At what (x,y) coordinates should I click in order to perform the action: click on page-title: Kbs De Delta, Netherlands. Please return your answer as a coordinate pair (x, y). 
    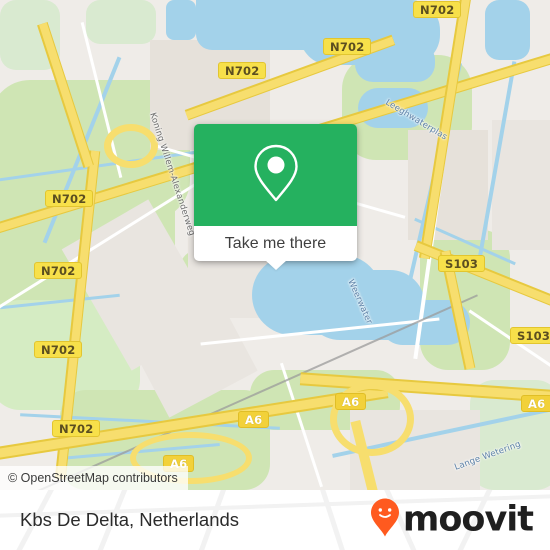
    Looking at the image, I should click on (130, 519).